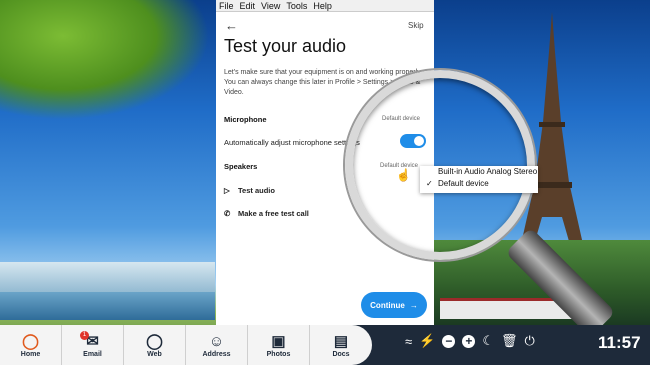 This screenshot has width=650, height=365. What do you see at coordinates (488, 341) in the screenshot?
I see `night-mode-icon: ☾` at bounding box center [488, 341].